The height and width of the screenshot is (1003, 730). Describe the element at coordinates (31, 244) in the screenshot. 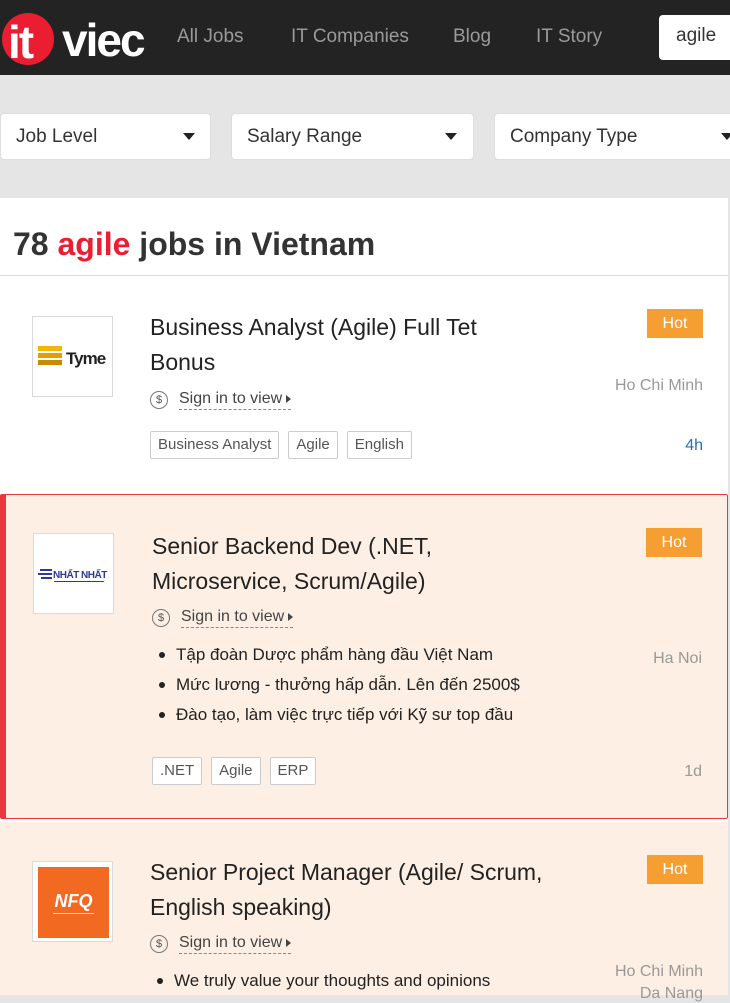

I see `results-count: 78` at that location.